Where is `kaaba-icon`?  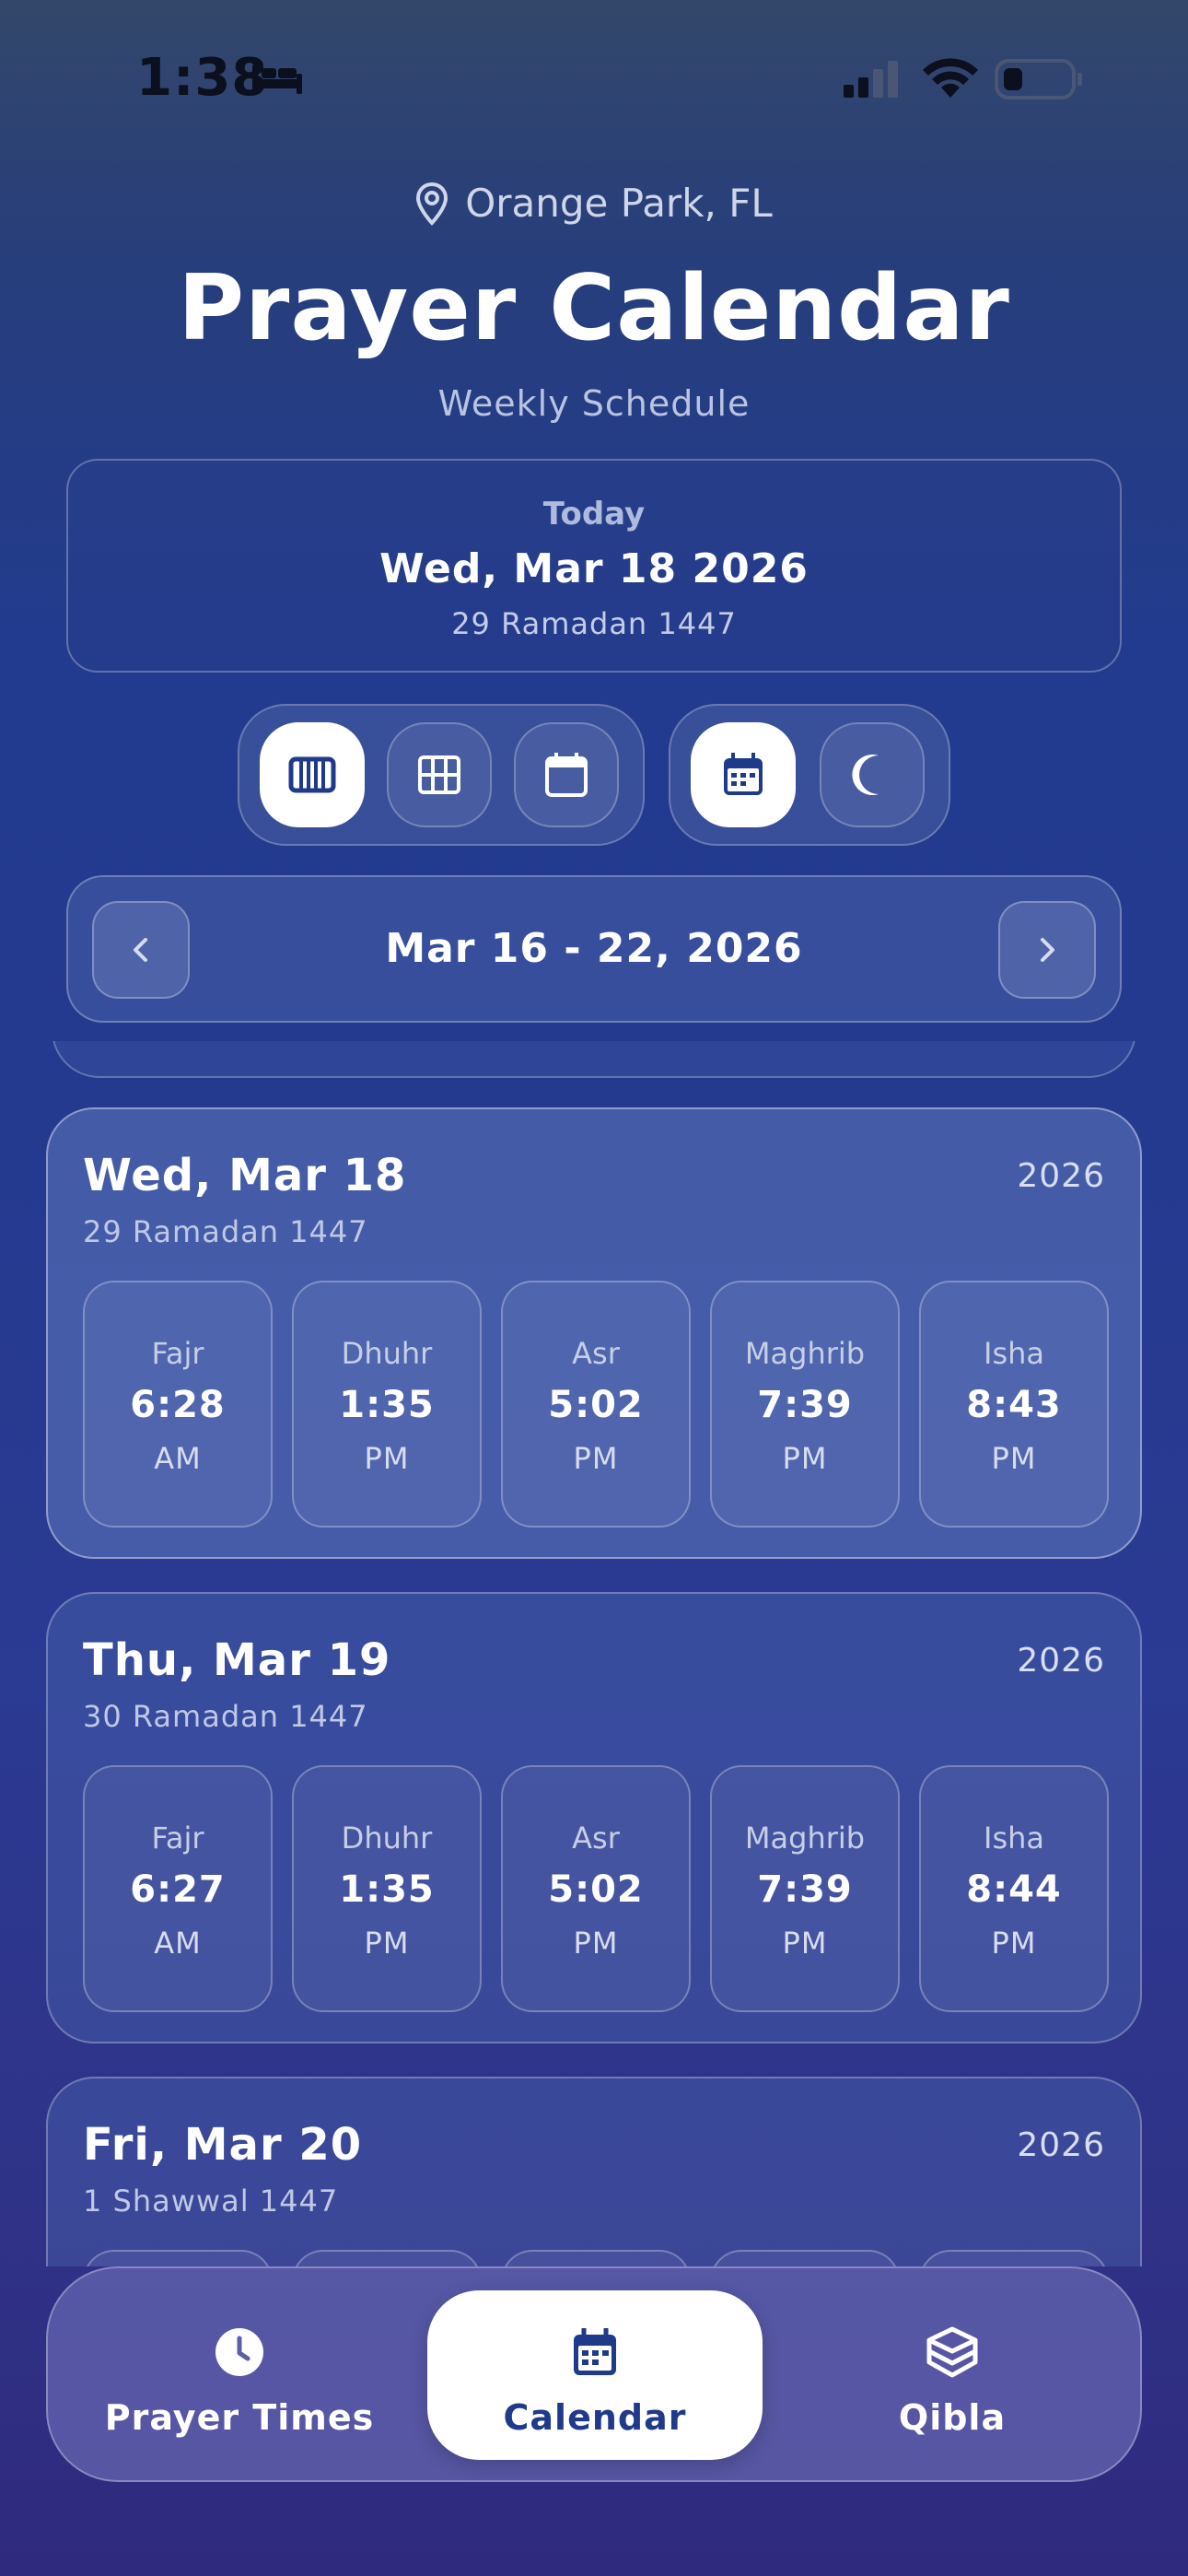
kaaba-icon is located at coordinates (952, 2352).